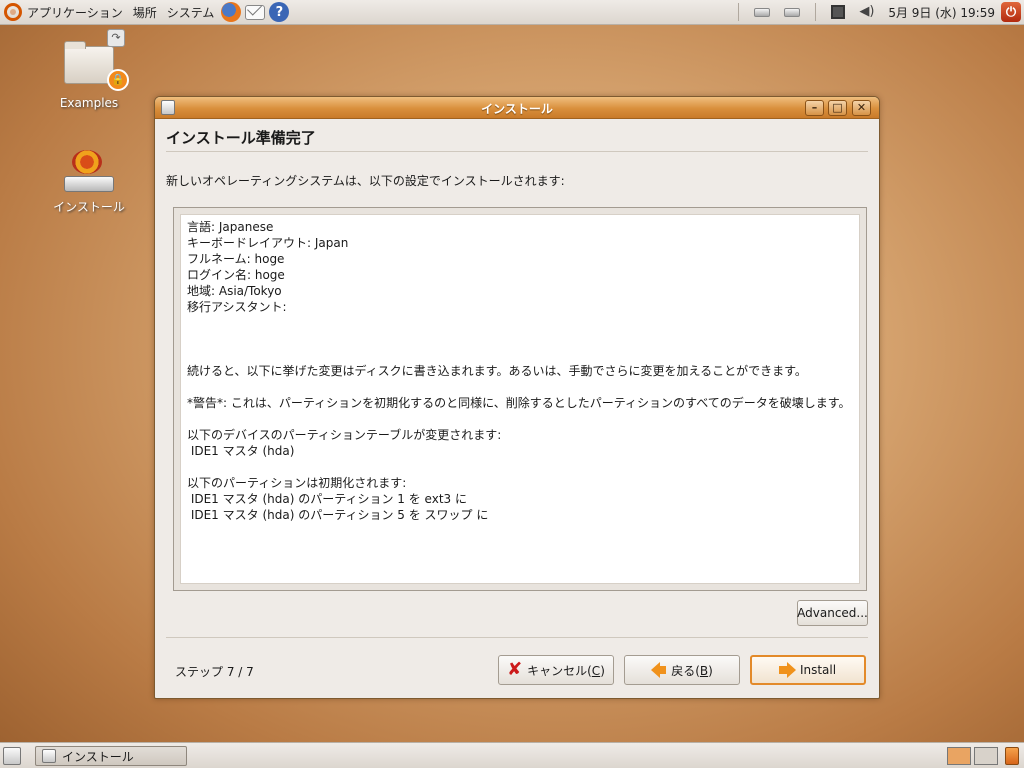  I want to click on menu-applications: アプリケーション, so click(75, 12).